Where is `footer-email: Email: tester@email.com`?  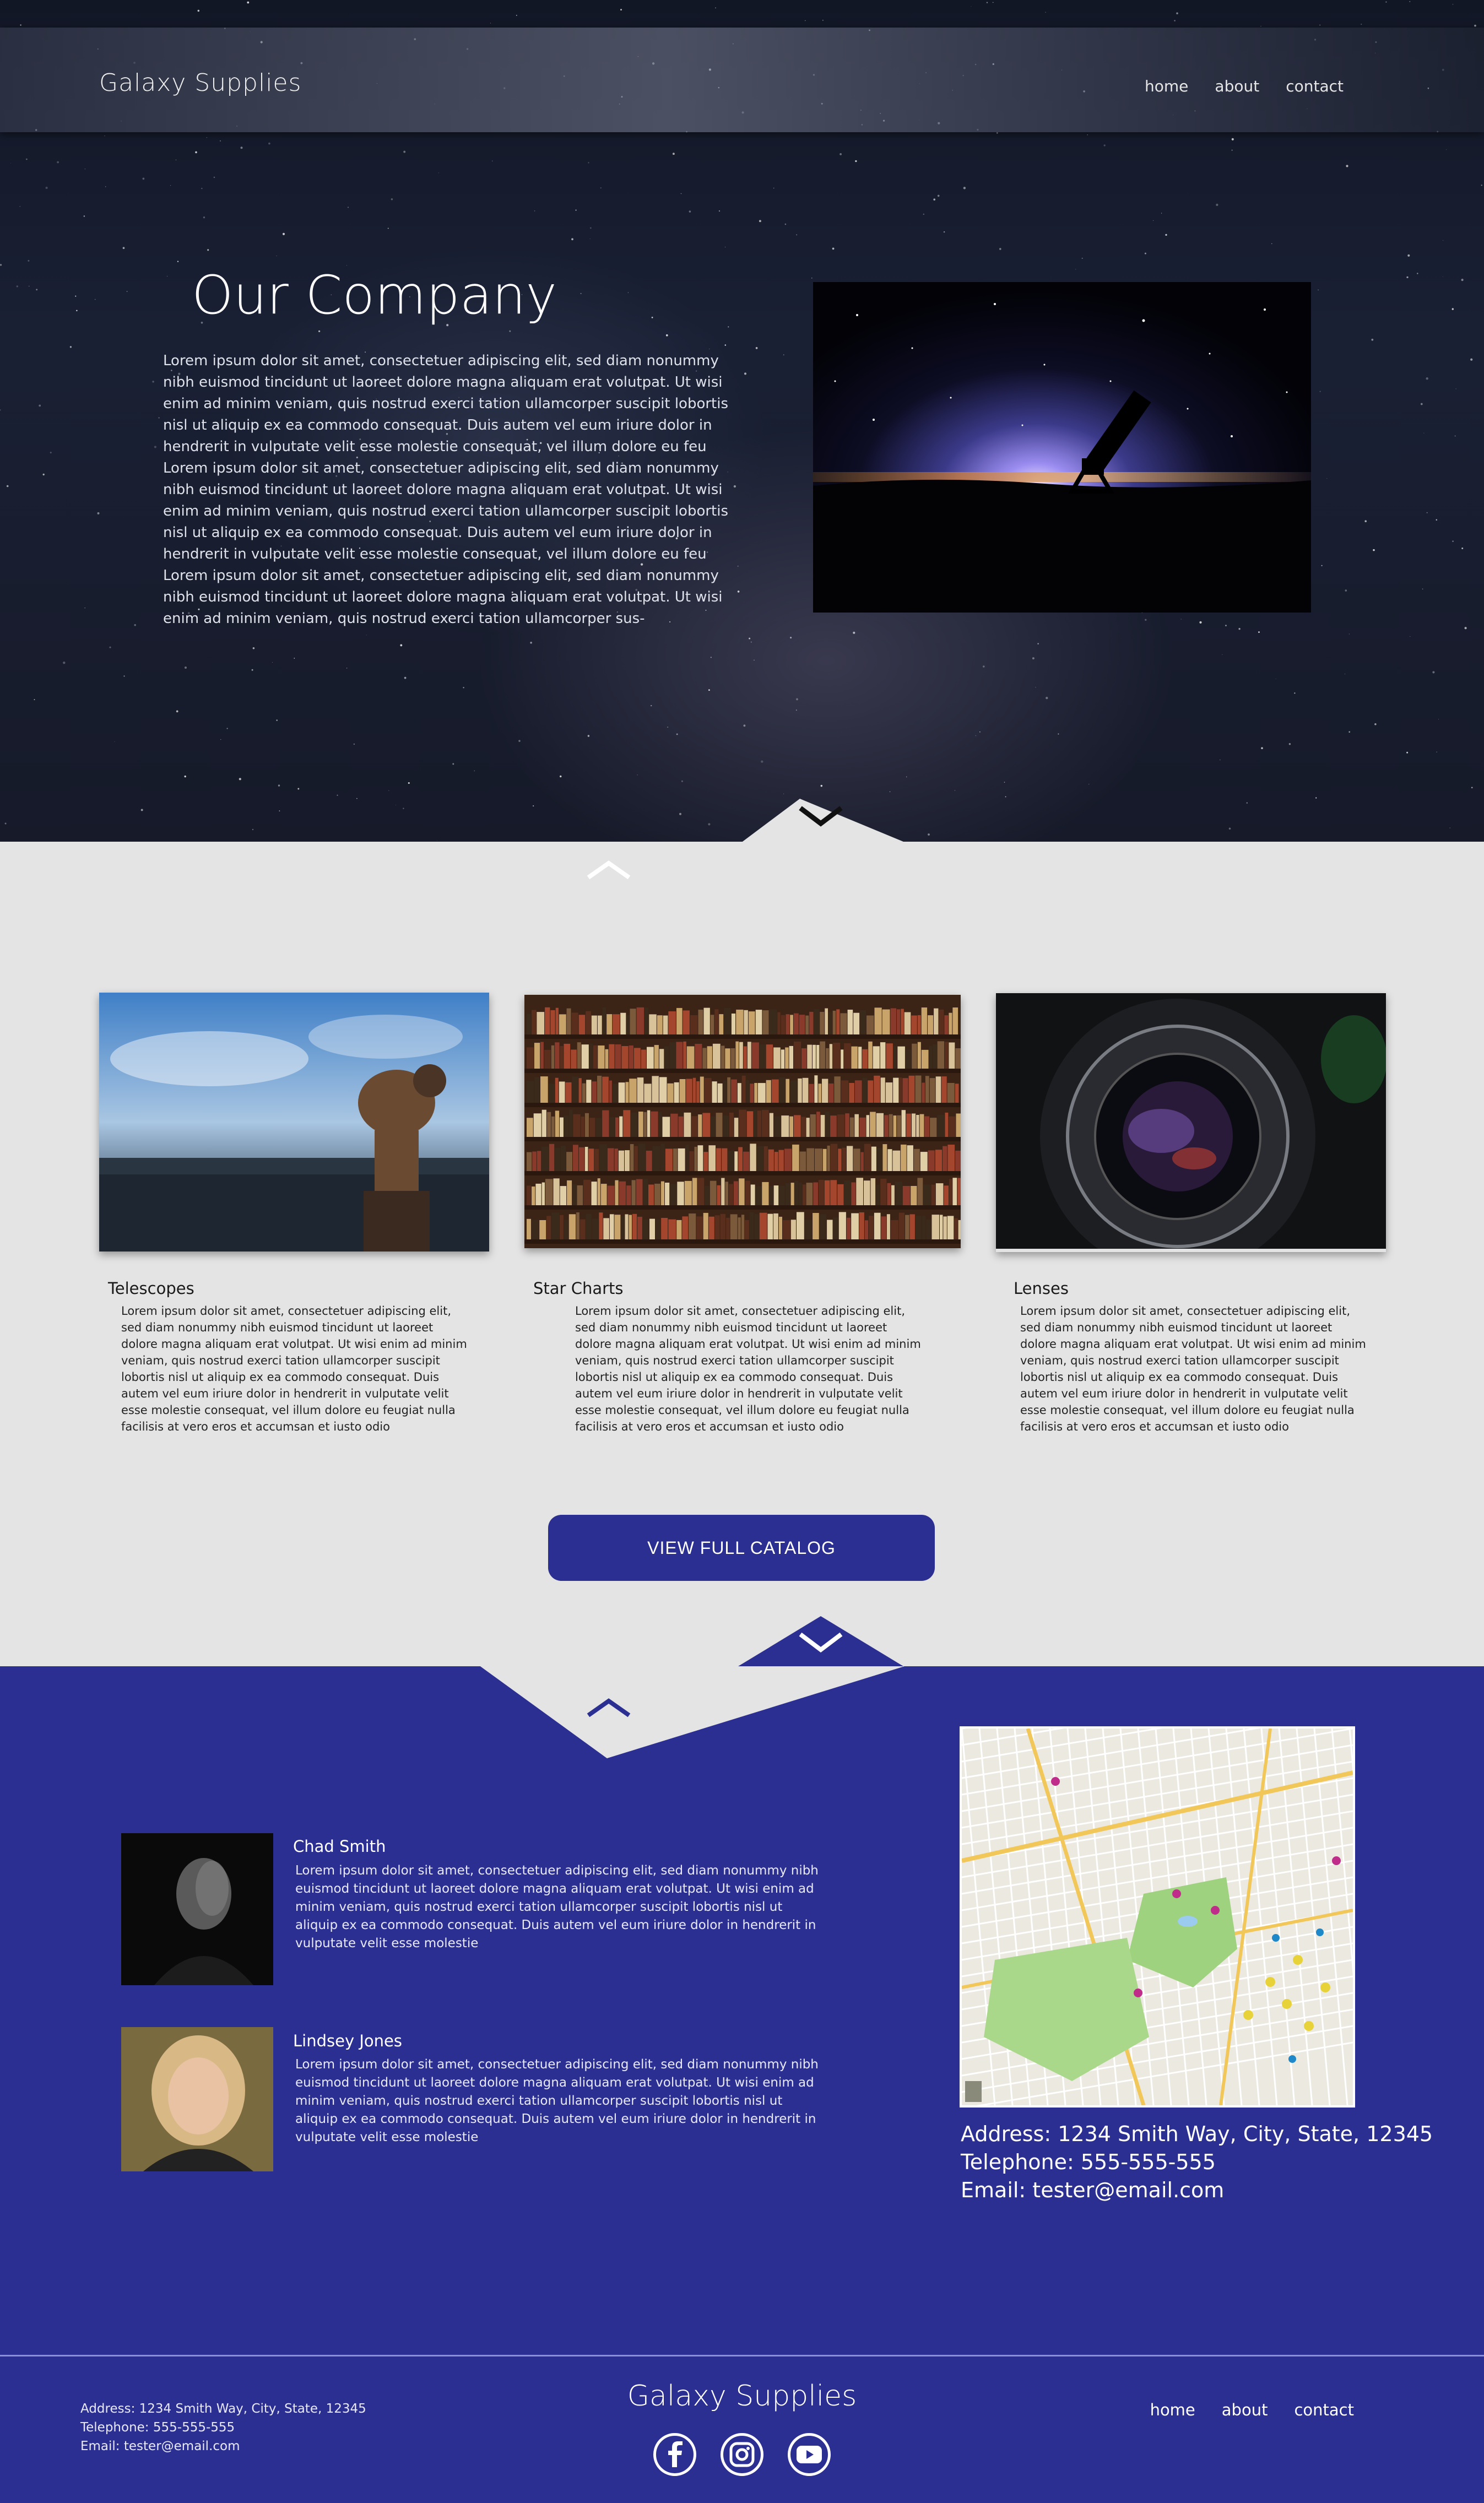 footer-email: Email: tester@email.com is located at coordinates (160, 2446).